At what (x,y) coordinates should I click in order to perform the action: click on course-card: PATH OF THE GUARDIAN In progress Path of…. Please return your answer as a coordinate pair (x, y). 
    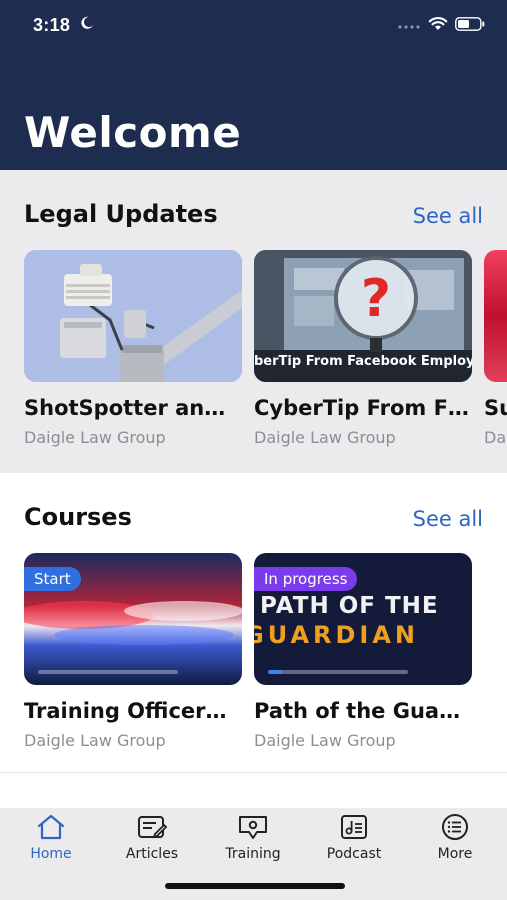
    Looking at the image, I should click on (363, 651).